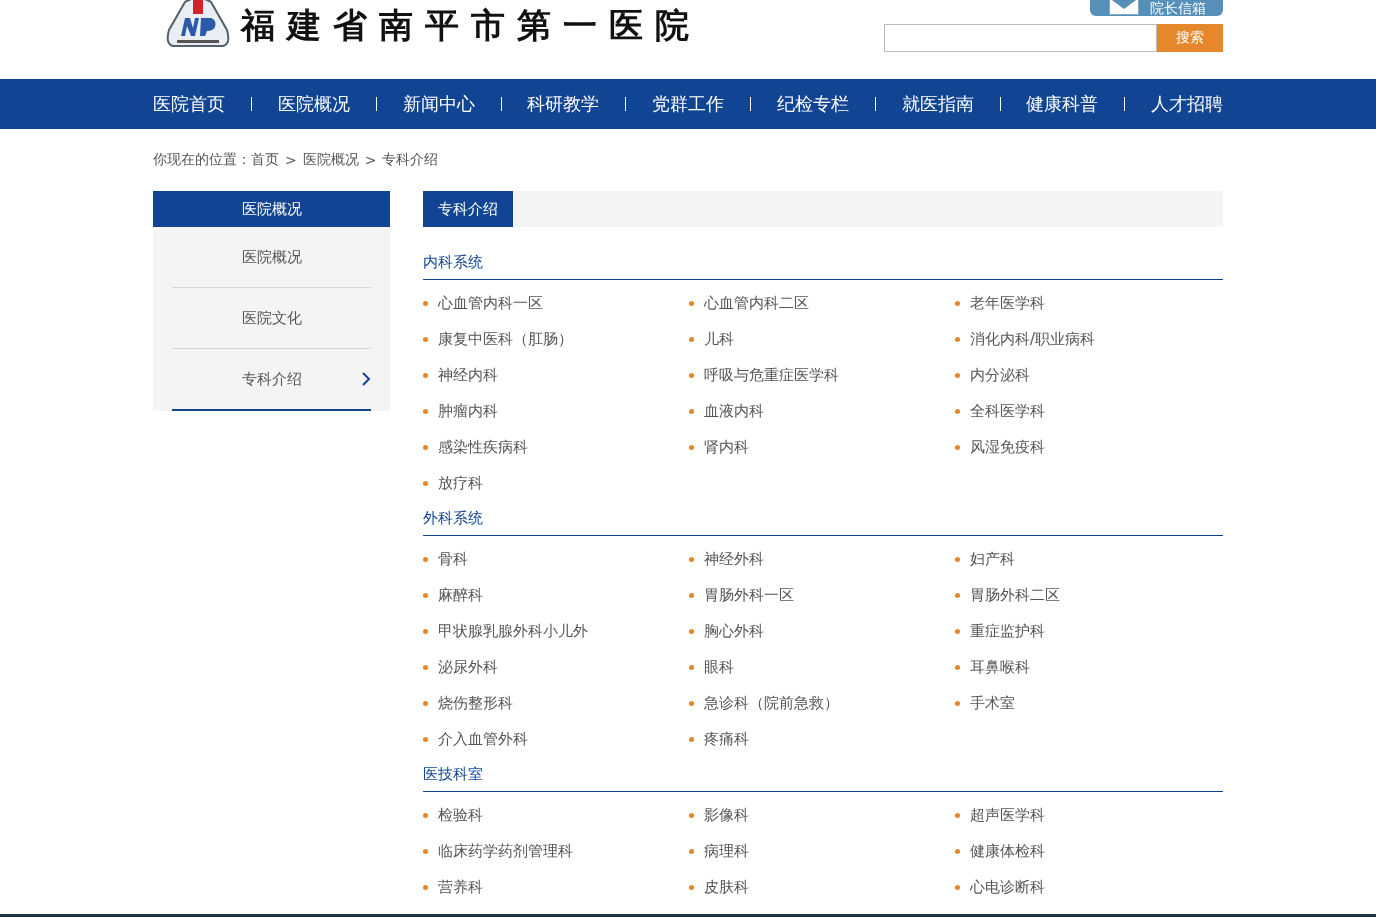 The width and height of the screenshot is (1376, 917). I want to click on breadcrumb-link: 医院概况, so click(330, 160).